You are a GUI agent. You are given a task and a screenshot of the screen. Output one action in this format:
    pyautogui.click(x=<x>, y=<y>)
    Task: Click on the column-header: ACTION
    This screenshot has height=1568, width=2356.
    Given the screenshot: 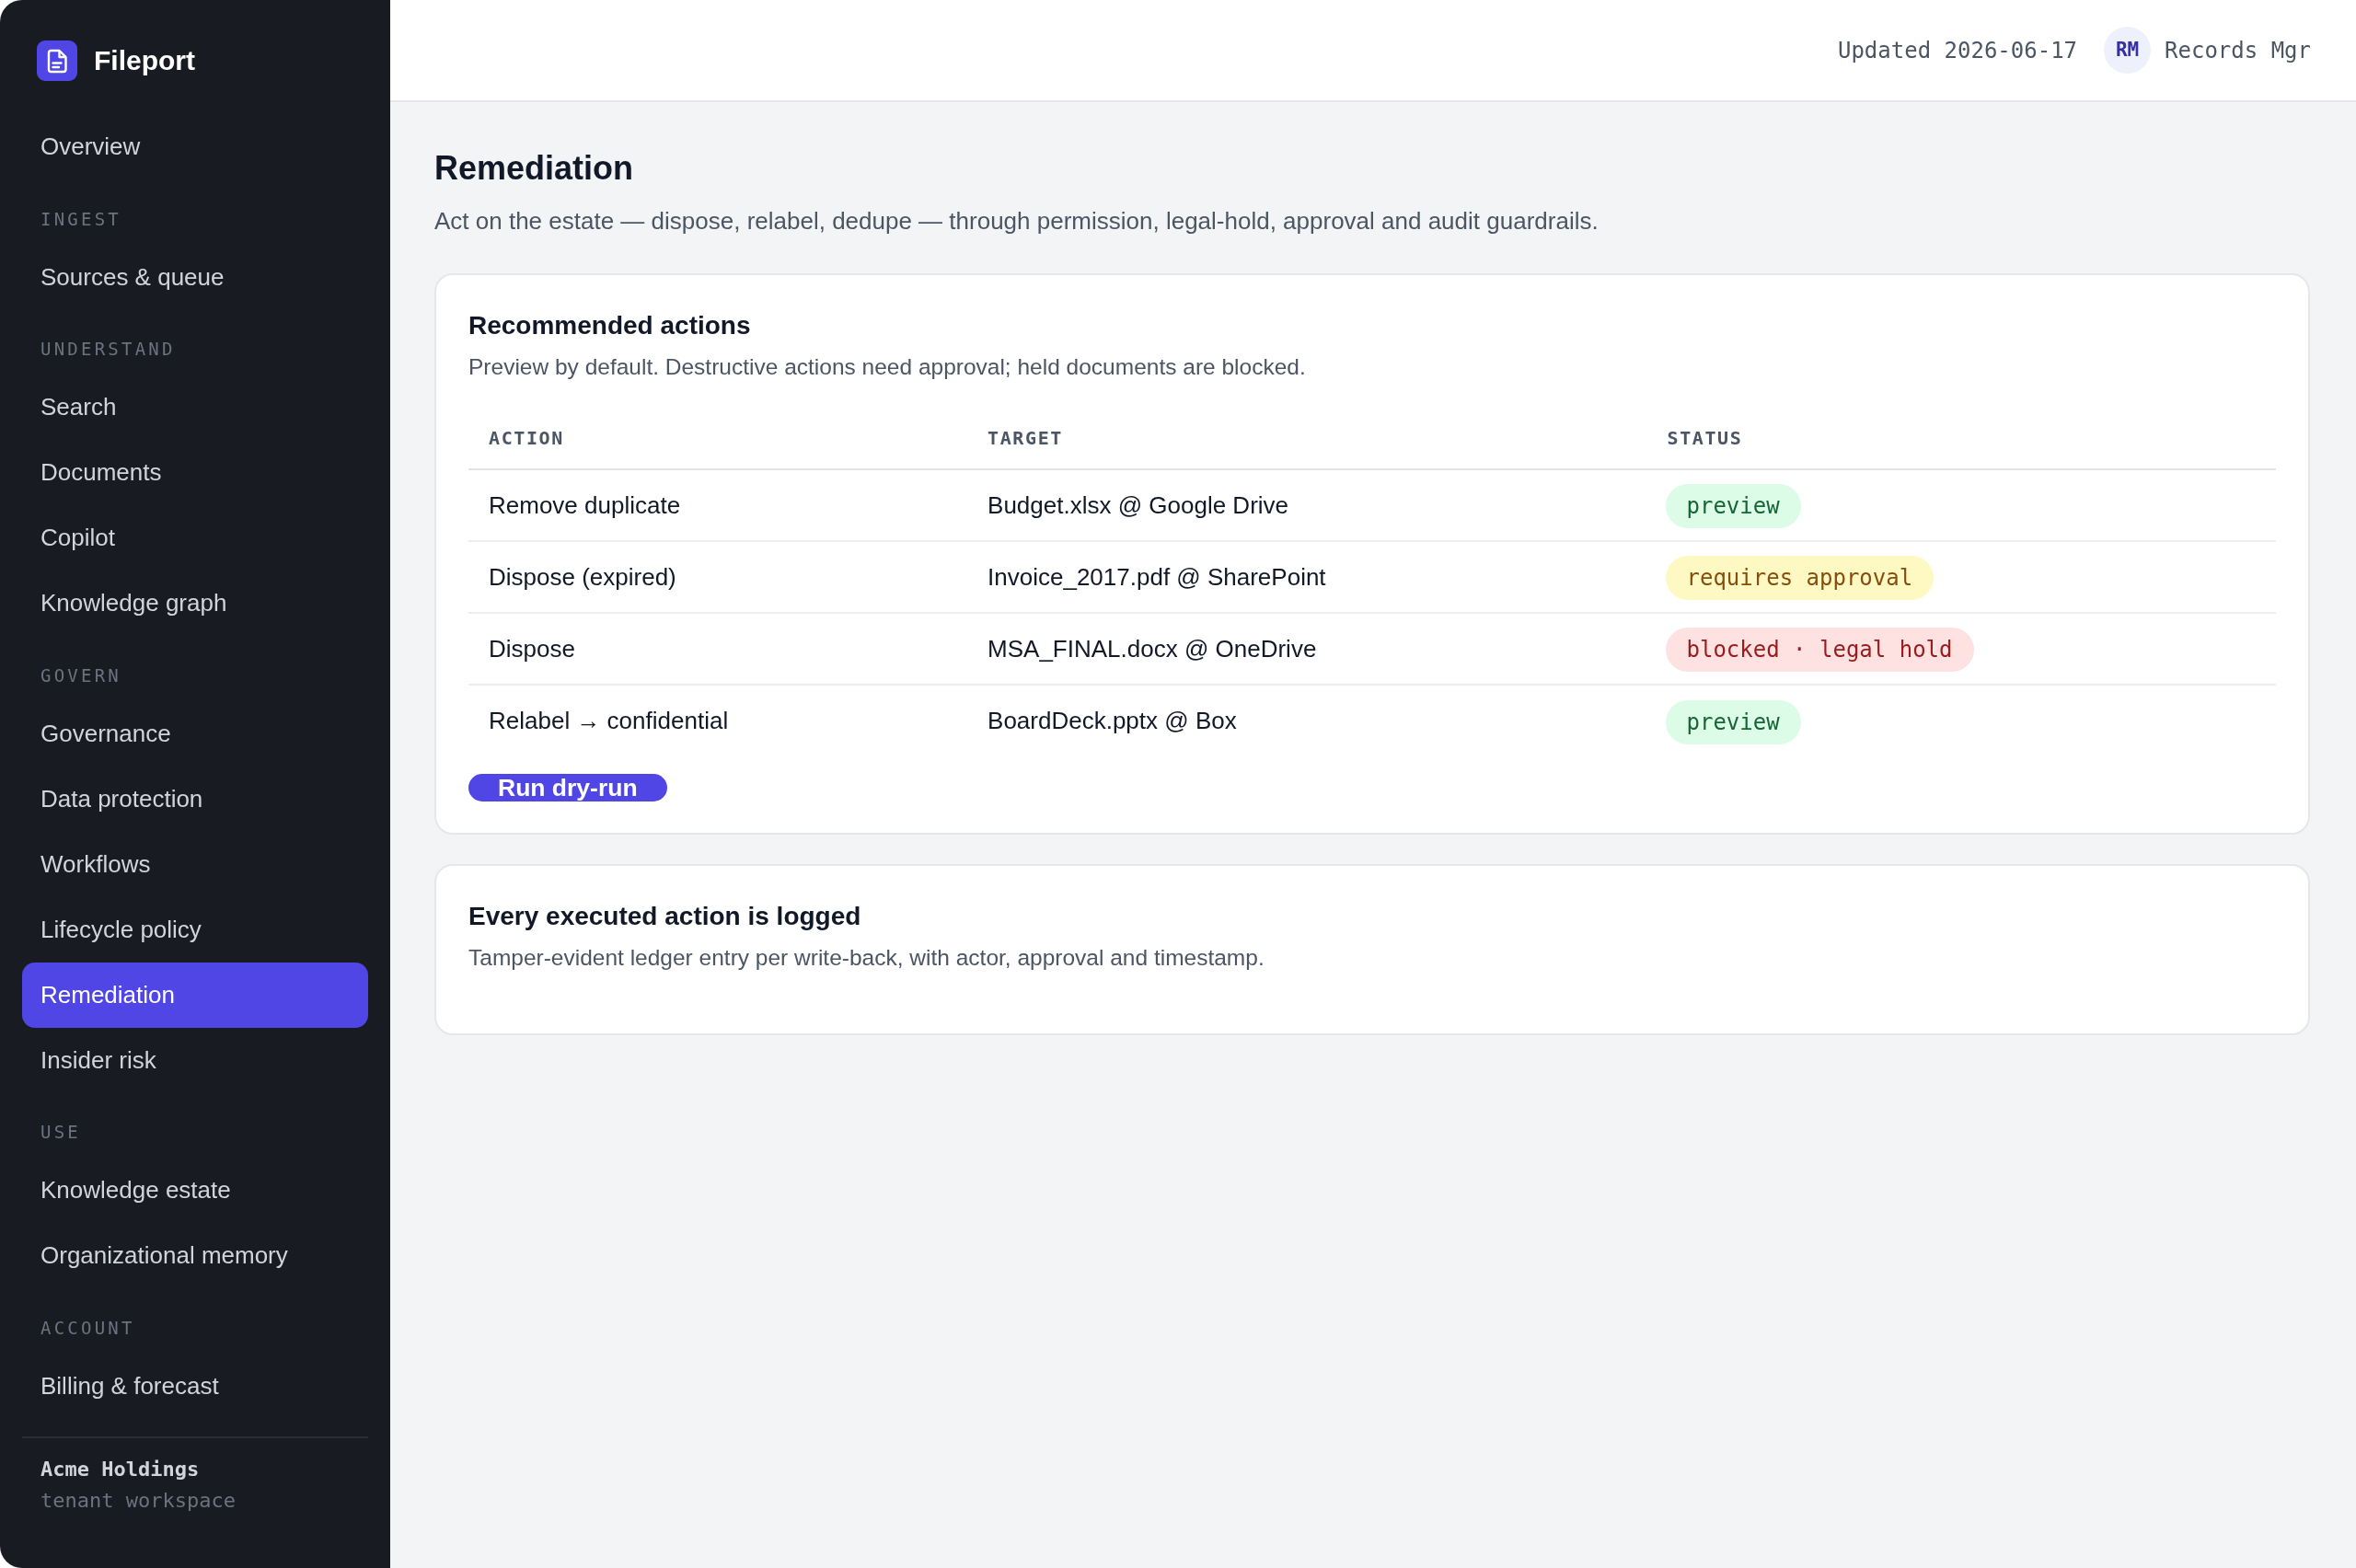 What is the action you would take?
    pyautogui.click(x=718, y=438)
    